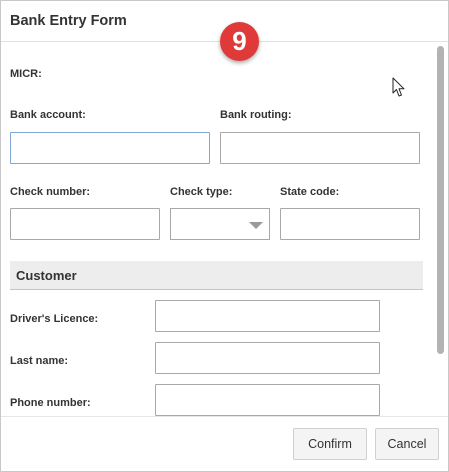 The height and width of the screenshot is (472, 449). What do you see at coordinates (256, 115) in the screenshot?
I see `bank-routing-label: Bank routing:` at bounding box center [256, 115].